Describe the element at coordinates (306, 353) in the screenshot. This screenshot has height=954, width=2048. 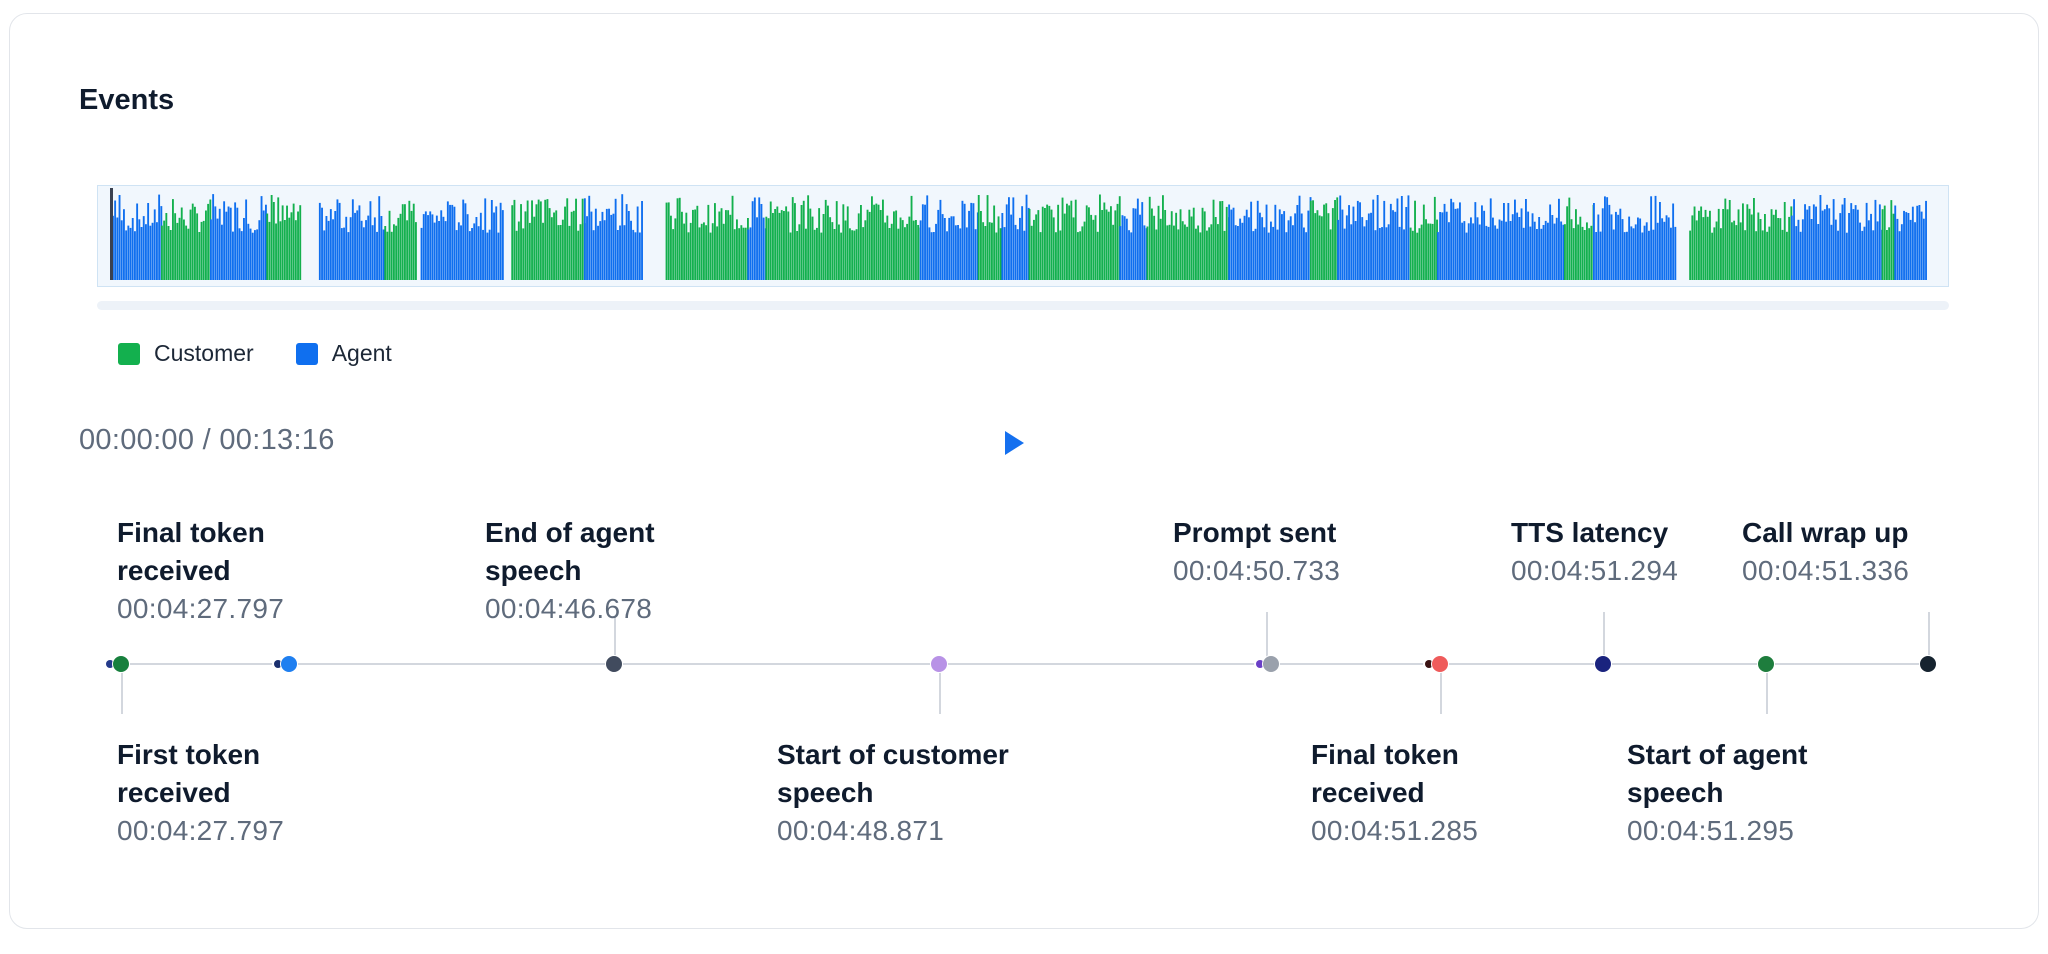
I see `legend-swatch-agent` at that location.